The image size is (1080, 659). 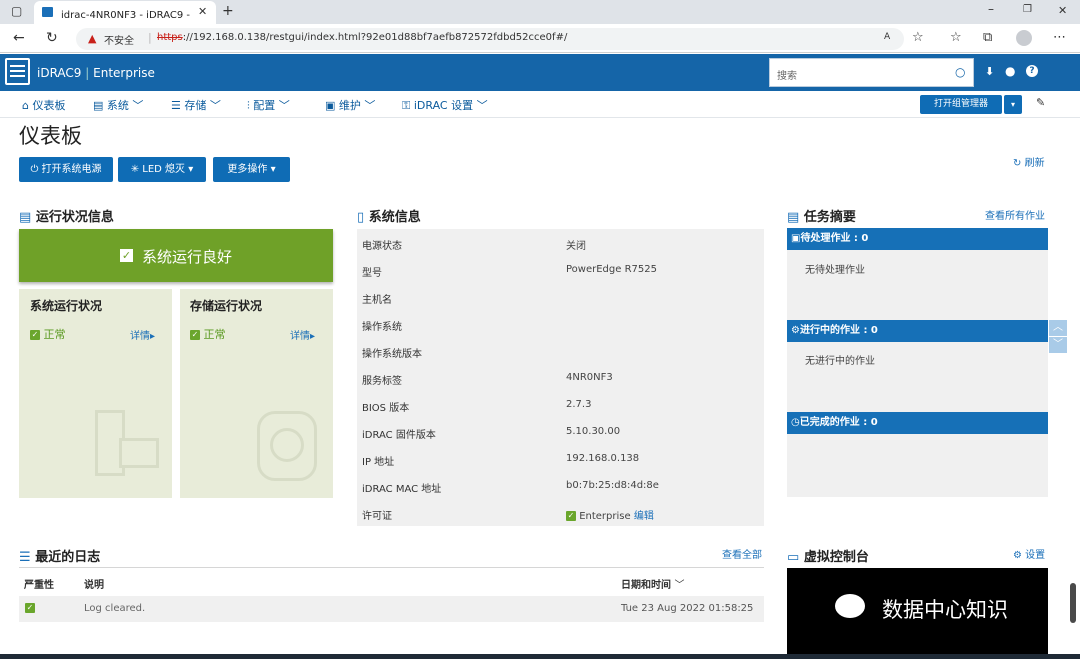 What do you see at coordinates (1010, 71) in the screenshot?
I see `user-icon: ●` at bounding box center [1010, 71].